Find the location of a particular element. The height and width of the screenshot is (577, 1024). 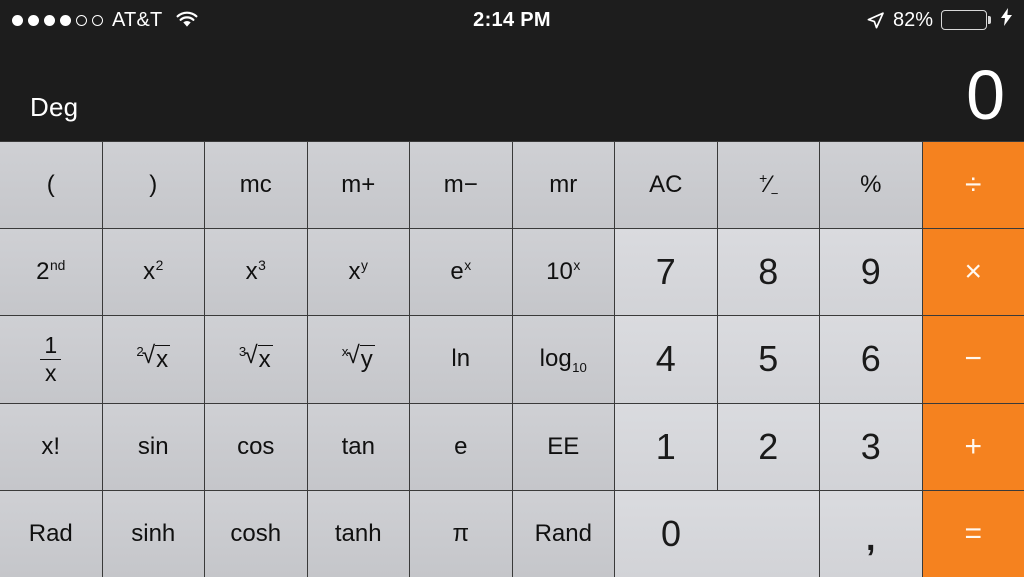

x-to-the-y-key: xy is located at coordinates (358, 272).